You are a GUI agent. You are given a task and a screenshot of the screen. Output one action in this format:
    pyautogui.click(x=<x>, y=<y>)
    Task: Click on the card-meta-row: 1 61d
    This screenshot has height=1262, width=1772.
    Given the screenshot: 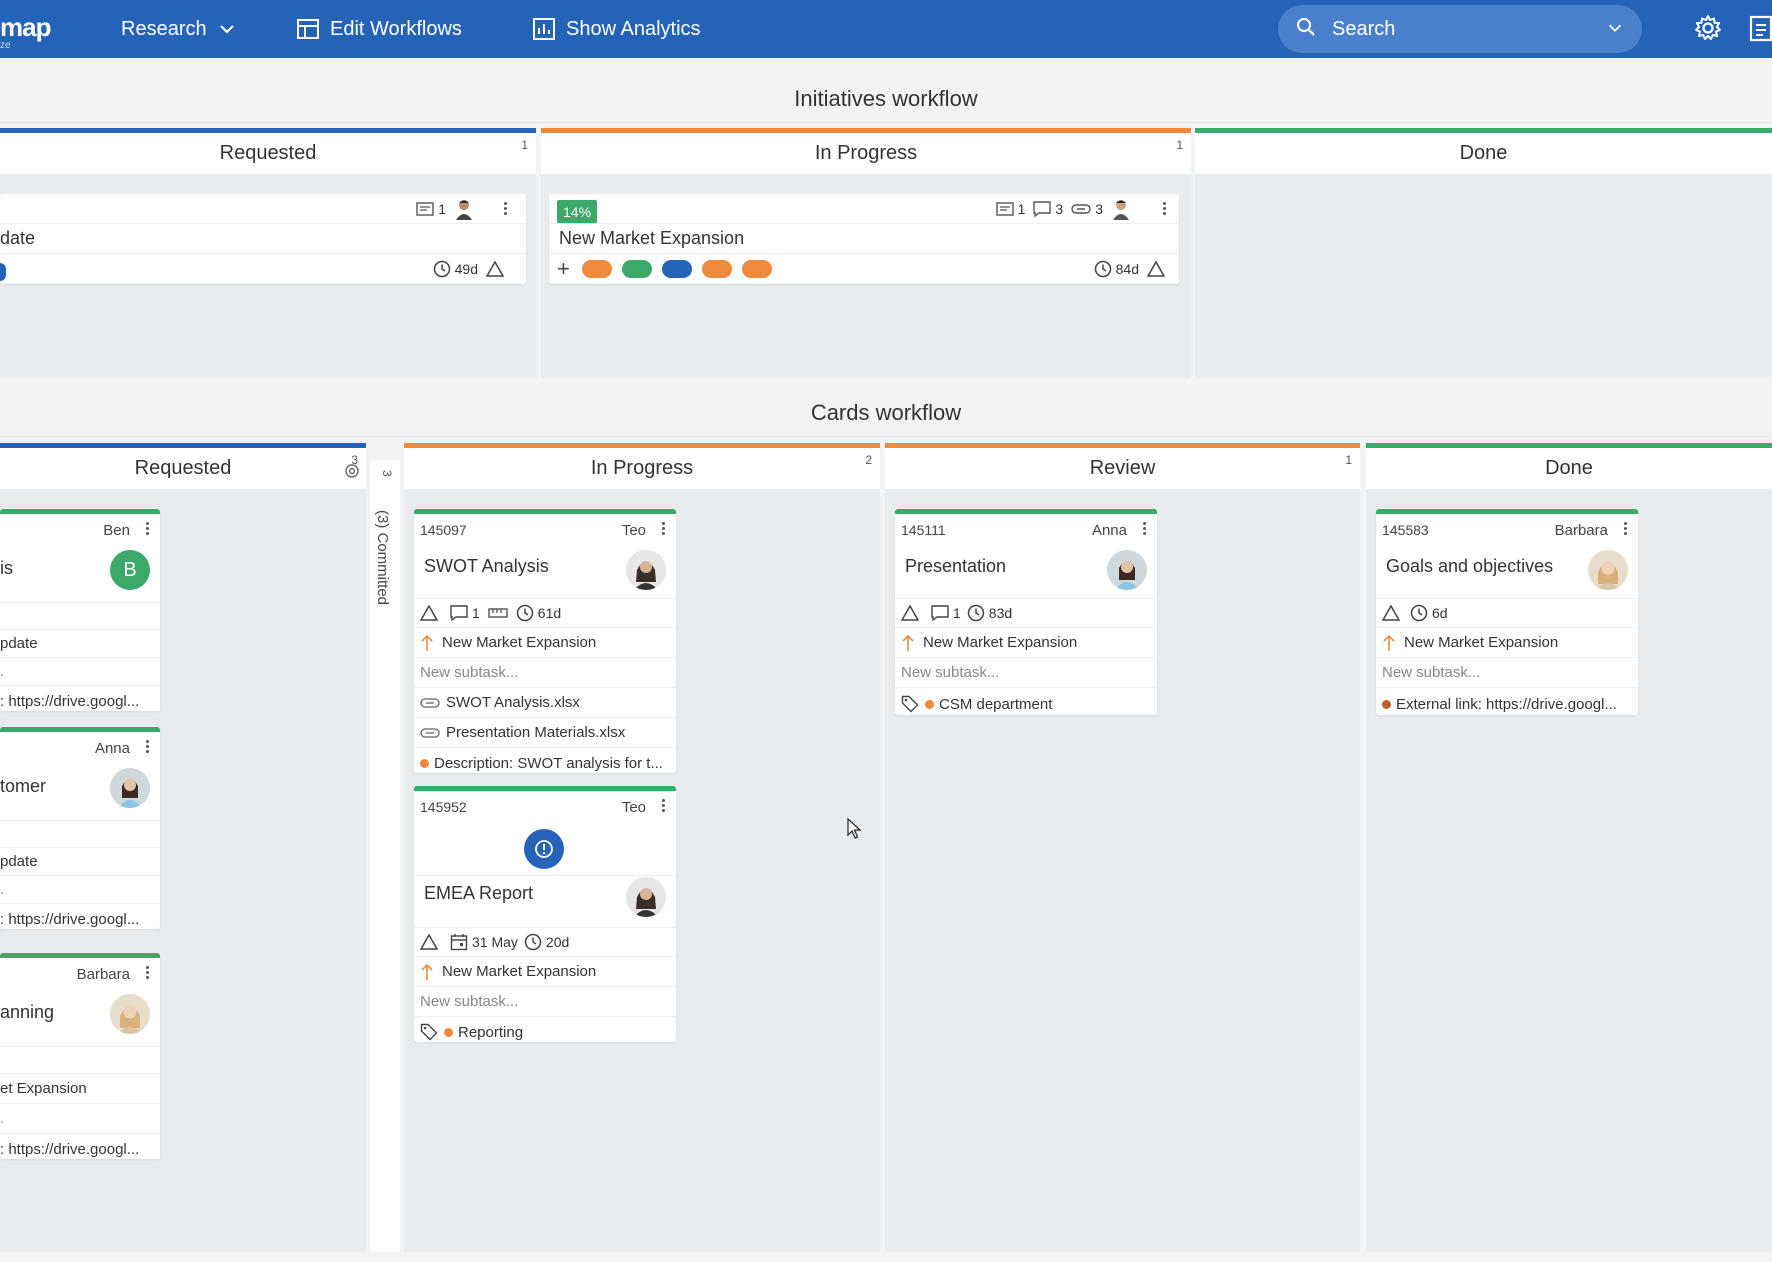 What is the action you would take?
    pyautogui.click(x=545, y=613)
    